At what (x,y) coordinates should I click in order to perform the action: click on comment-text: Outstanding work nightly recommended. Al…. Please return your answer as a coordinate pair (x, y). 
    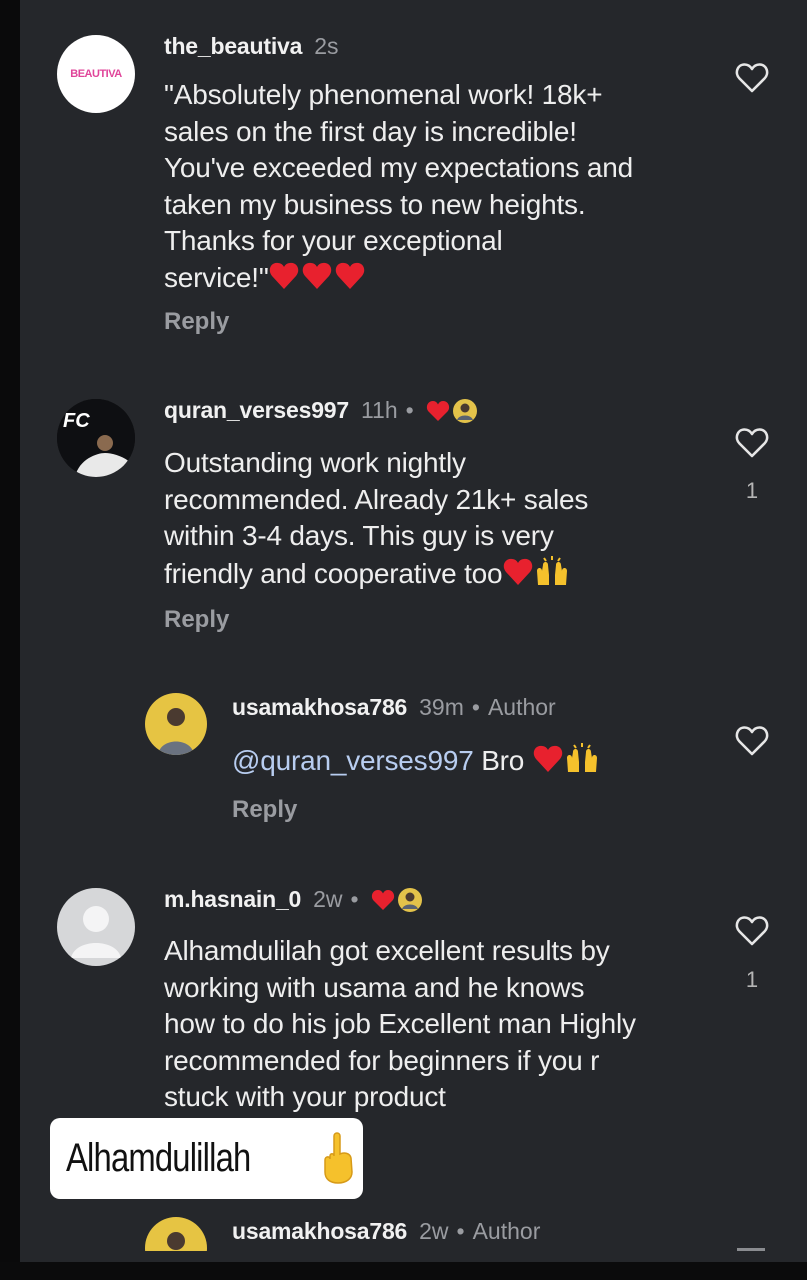
    Looking at the image, I should click on (376, 520).